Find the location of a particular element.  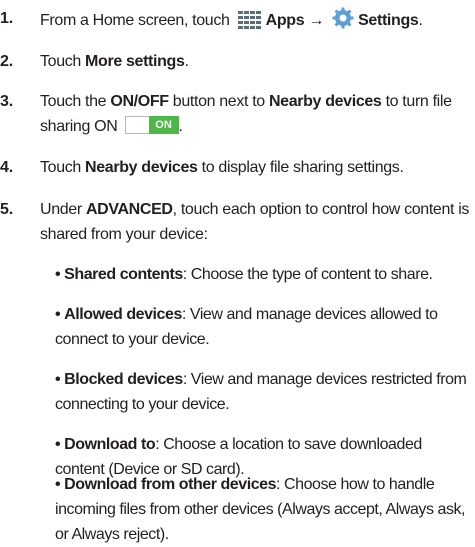

gear-icon is located at coordinates (343, 22).